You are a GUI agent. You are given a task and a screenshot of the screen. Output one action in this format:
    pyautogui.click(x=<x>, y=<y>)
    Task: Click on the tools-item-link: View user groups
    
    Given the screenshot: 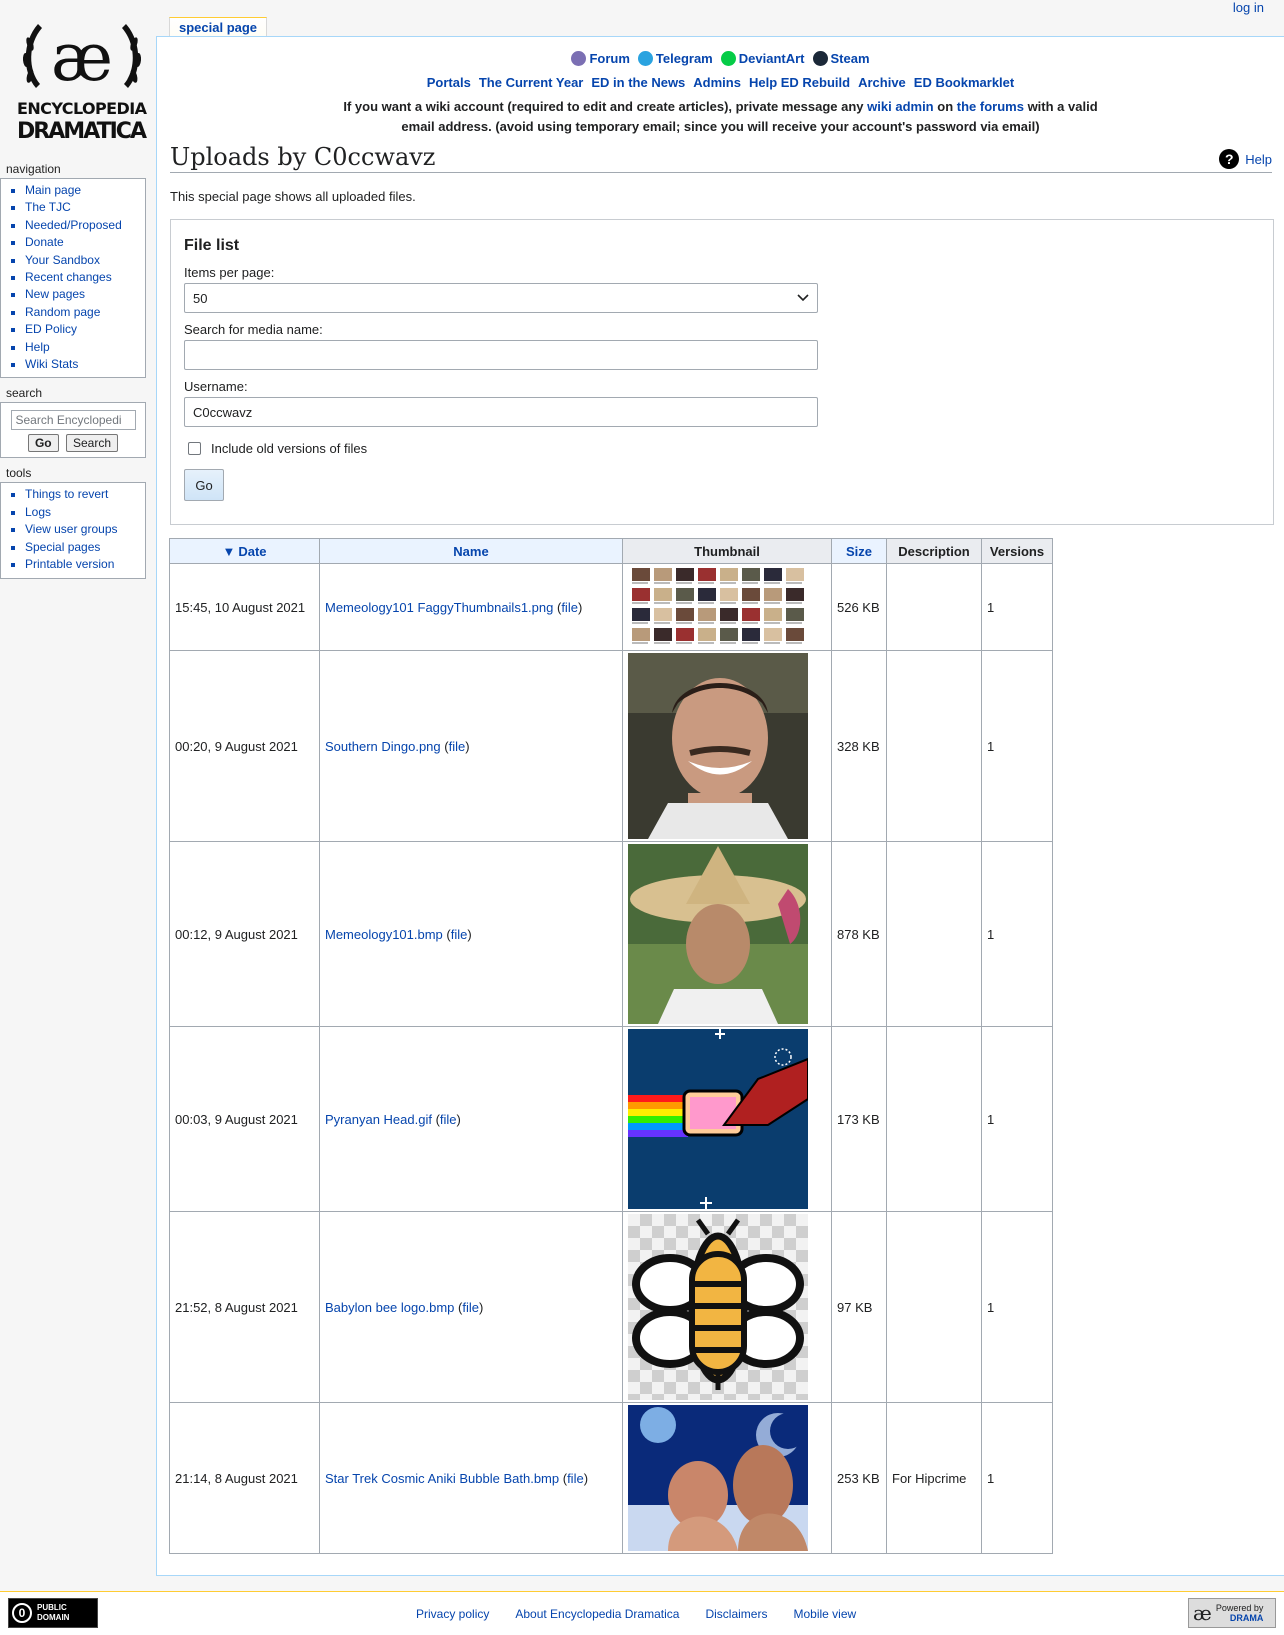 What is the action you would take?
    pyautogui.click(x=71, y=529)
    